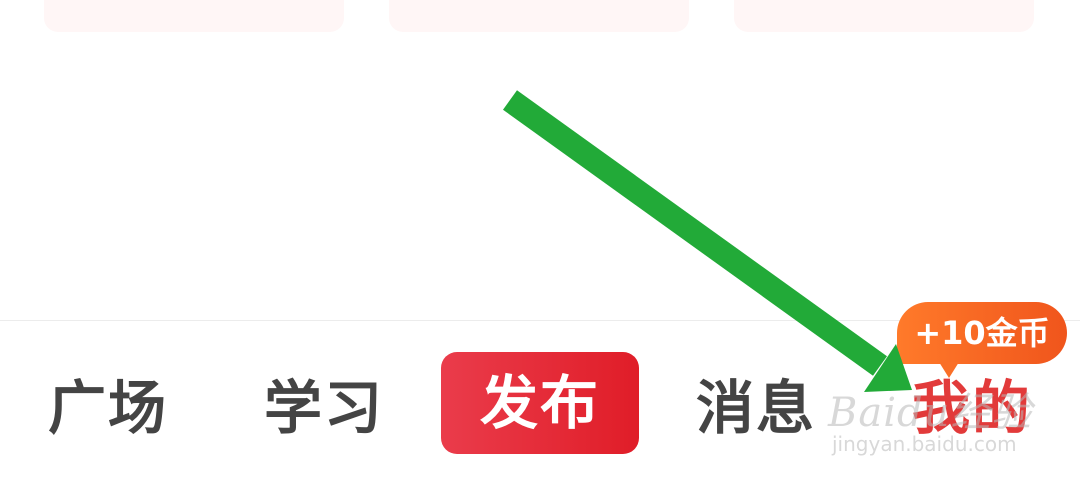 The image size is (1080, 487). I want to click on tab-study: 学习, so click(324, 408).